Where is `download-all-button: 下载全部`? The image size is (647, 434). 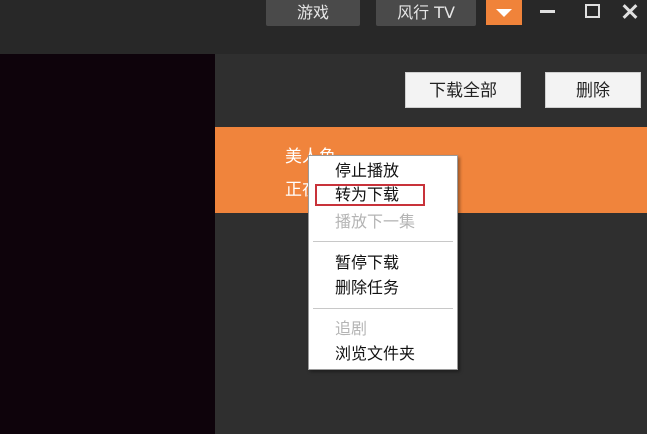 download-all-button: 下载全部 is located at coordinates (463, 90).